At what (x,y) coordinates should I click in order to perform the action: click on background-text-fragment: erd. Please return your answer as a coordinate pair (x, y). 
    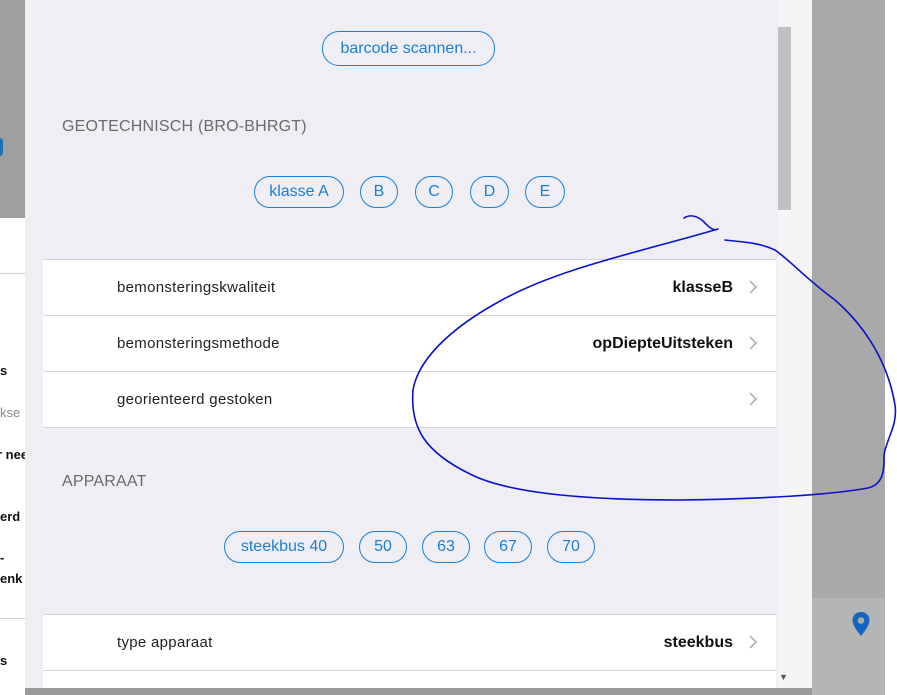
    Looking at the image, I should click on (10, 516).